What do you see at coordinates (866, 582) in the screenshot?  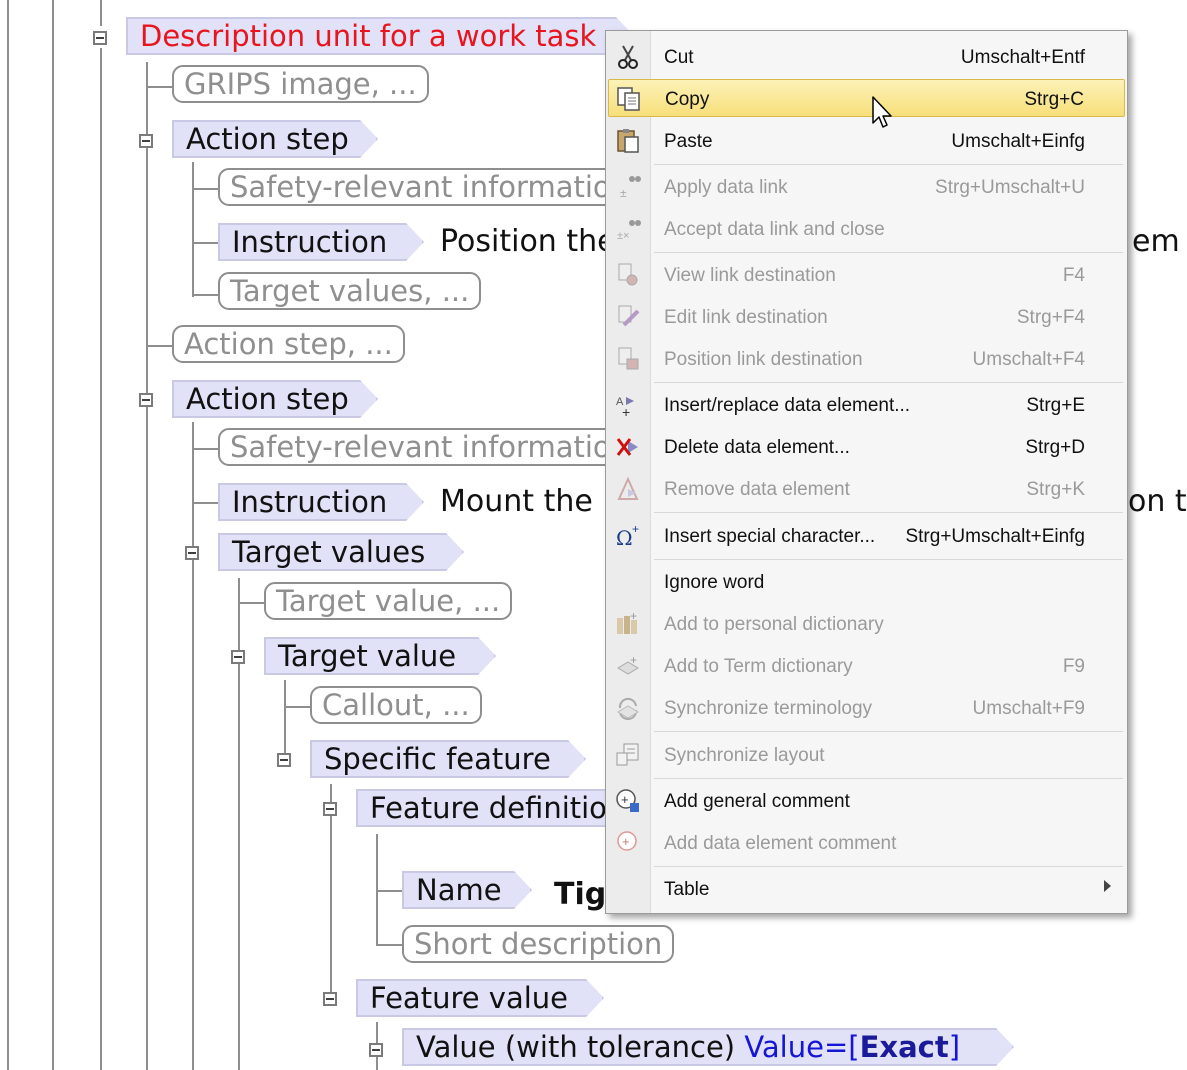 I see `menu-item-ignore-word: Ignore word` at bounding box center [866, 582].